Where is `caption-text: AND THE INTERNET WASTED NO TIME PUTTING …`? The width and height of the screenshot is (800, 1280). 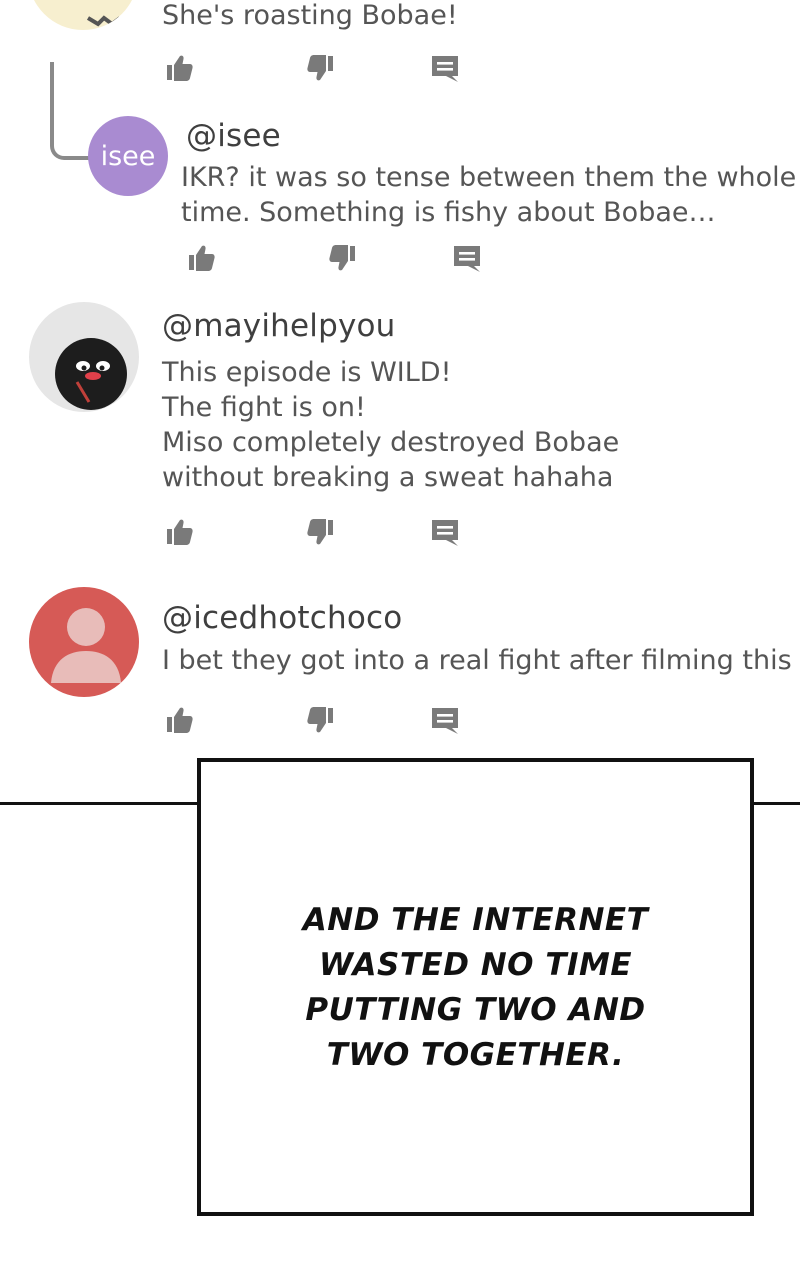
caption-text: AND THE INTERNET WASTED NO TIME PUTTING … is located at coordinates (475, 987).